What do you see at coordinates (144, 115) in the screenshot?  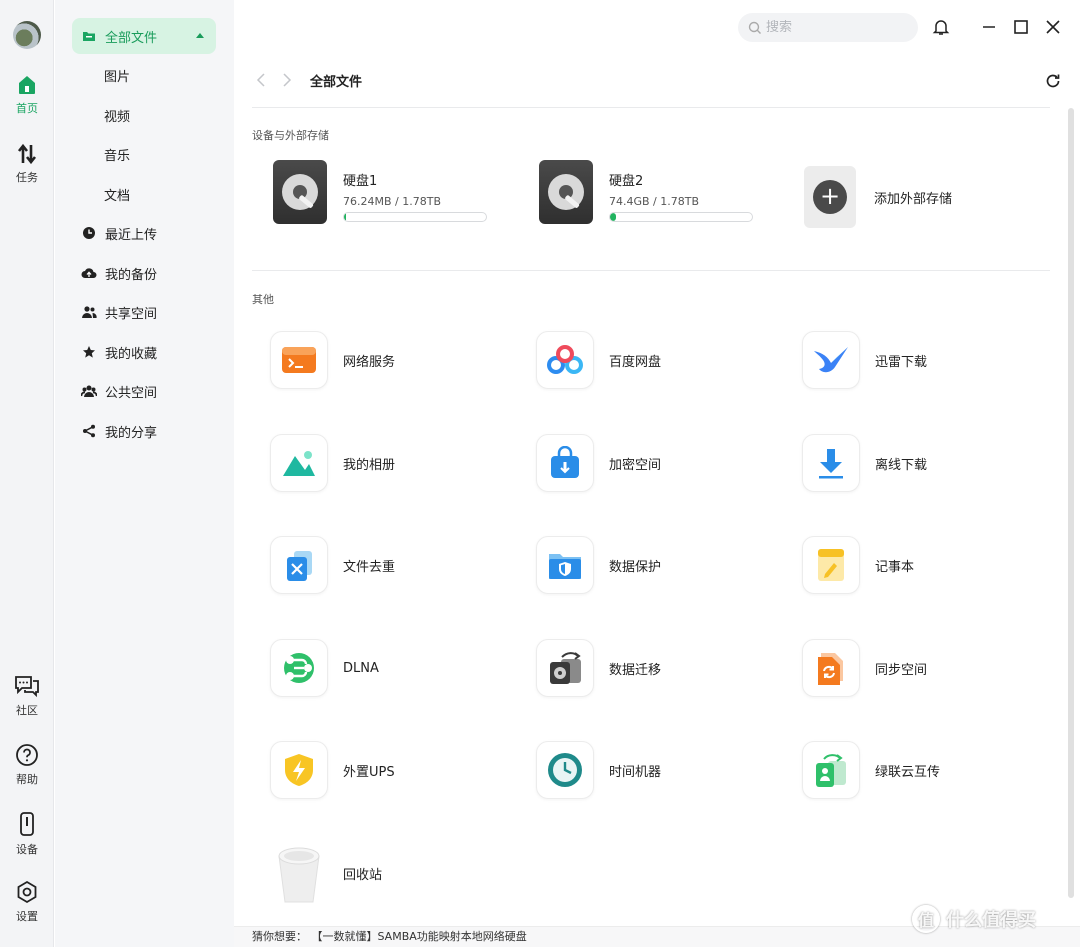 I see `nav-videos: 视频` at bounding box center [144, 115].